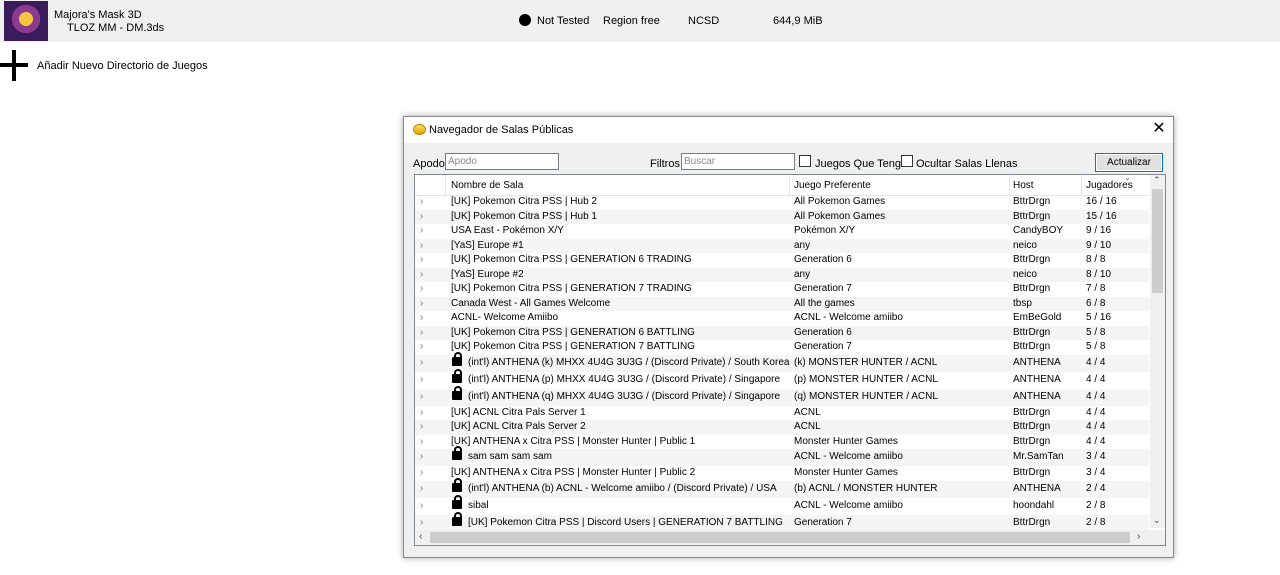 Image resolution: width=1280 pixels, height=575 pixels. Describe the element at coordinates (505, 317) in the screenshot. I see `room-name: ACNL- Welcome Amiibo` at that location.